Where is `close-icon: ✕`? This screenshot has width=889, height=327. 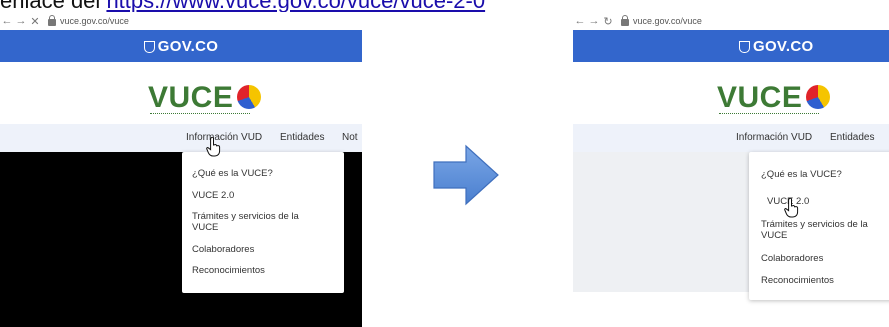
close-icon: ✕ is located at coordinates (35, 21).